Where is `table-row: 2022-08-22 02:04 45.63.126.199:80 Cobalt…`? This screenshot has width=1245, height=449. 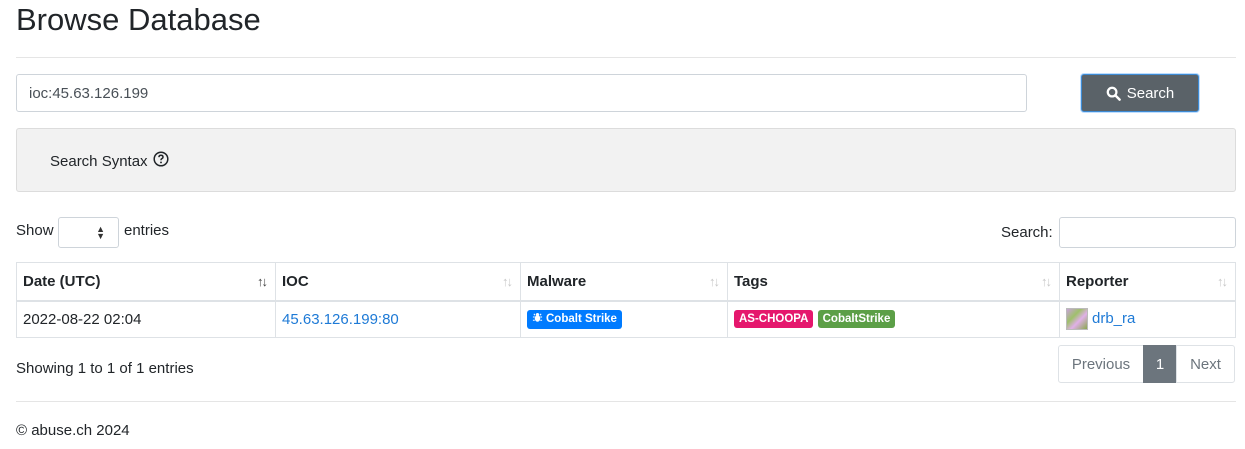
table-row: 2022-08-22 02:04 45.63.126.199:80 Cobalt… is located at coordinates (626, 319).